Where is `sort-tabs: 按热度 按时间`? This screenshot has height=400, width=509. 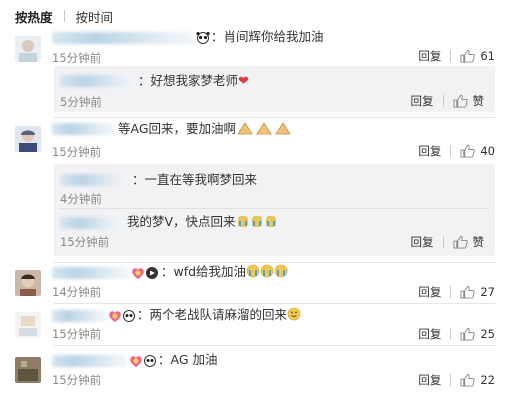
sort-tabs: 按热度 按时间 is located at coordinates (64, 16).